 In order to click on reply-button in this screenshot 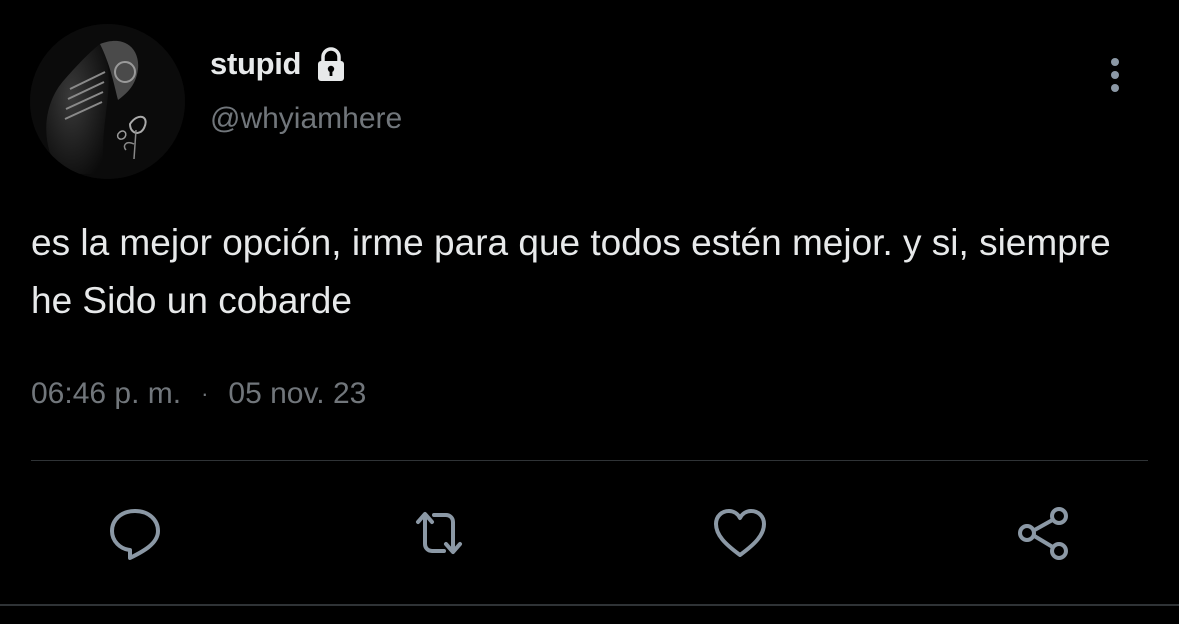, I will do `click(135, 533)`.